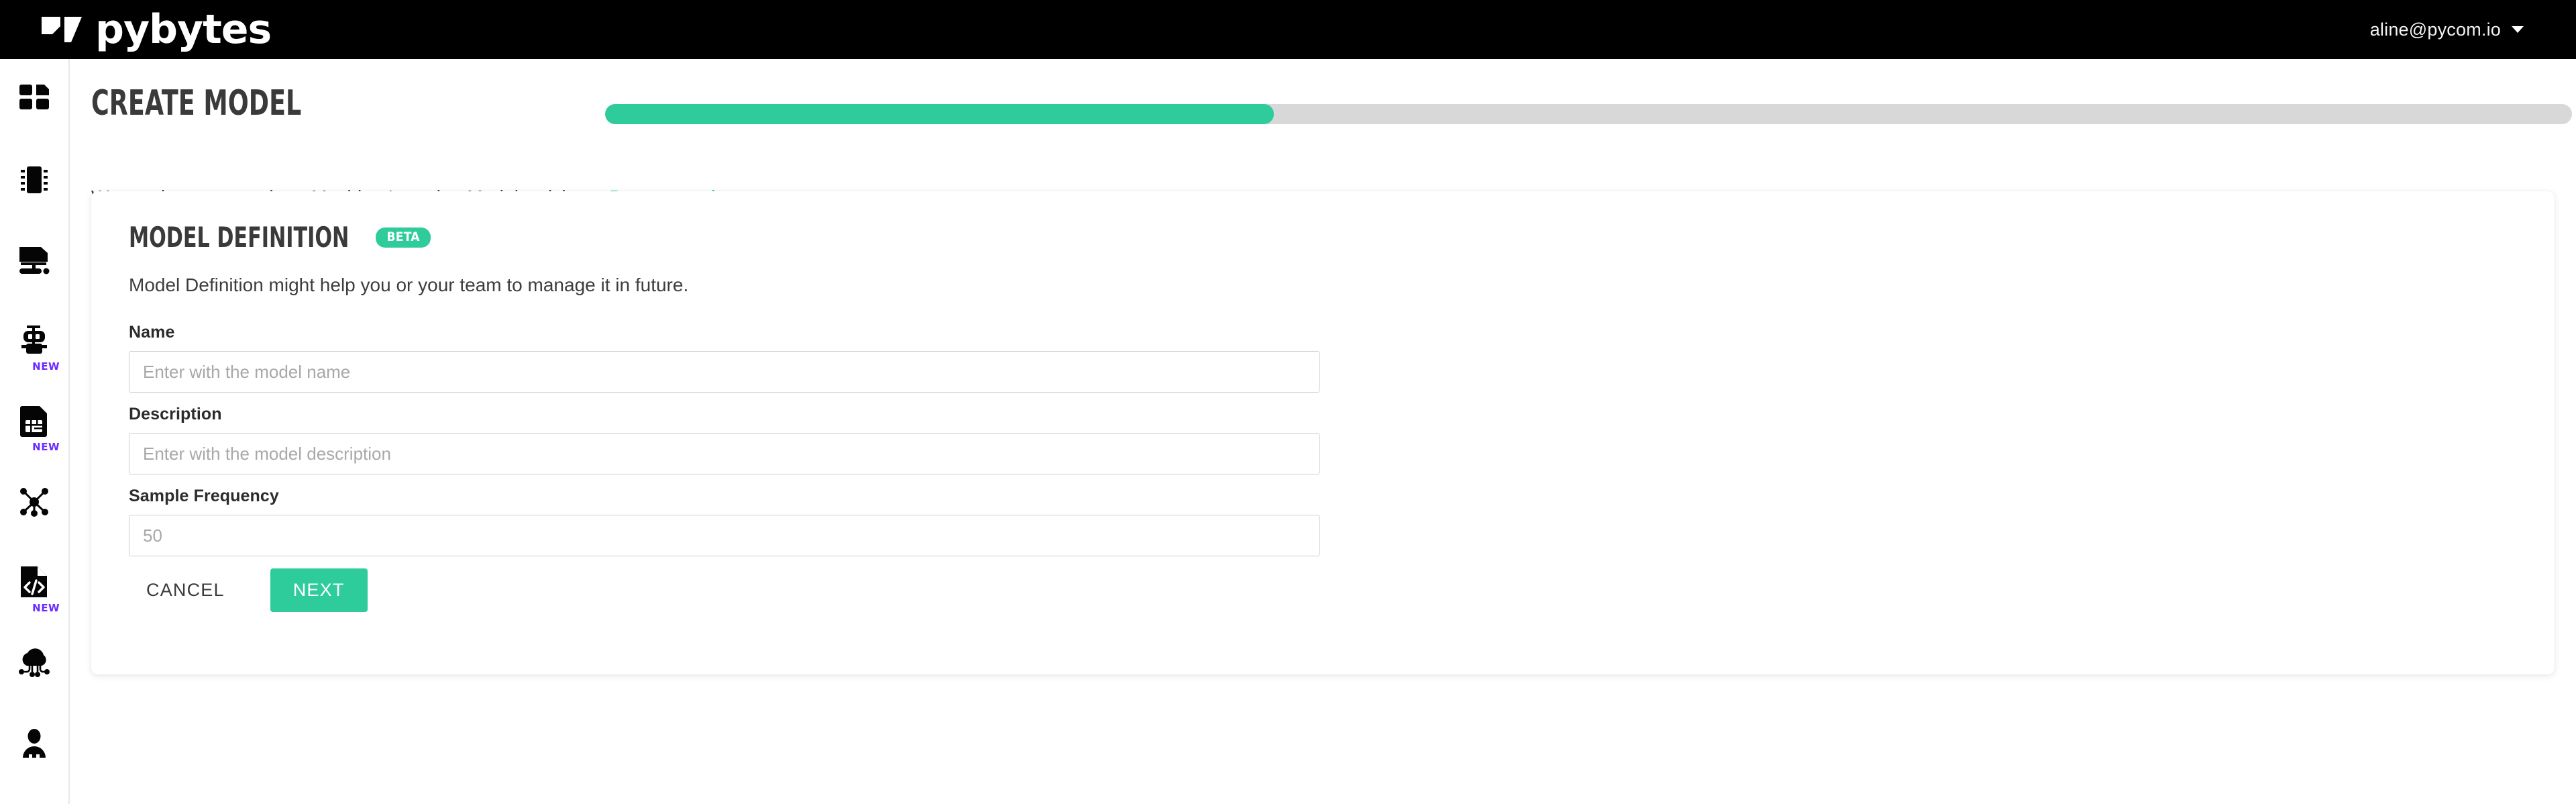 This screenshot has height=804, width=2576. What do you see at coordinates (152, 332) in the screenshot?
I see `field-label-name: Name` at bounding box center [152, 332].